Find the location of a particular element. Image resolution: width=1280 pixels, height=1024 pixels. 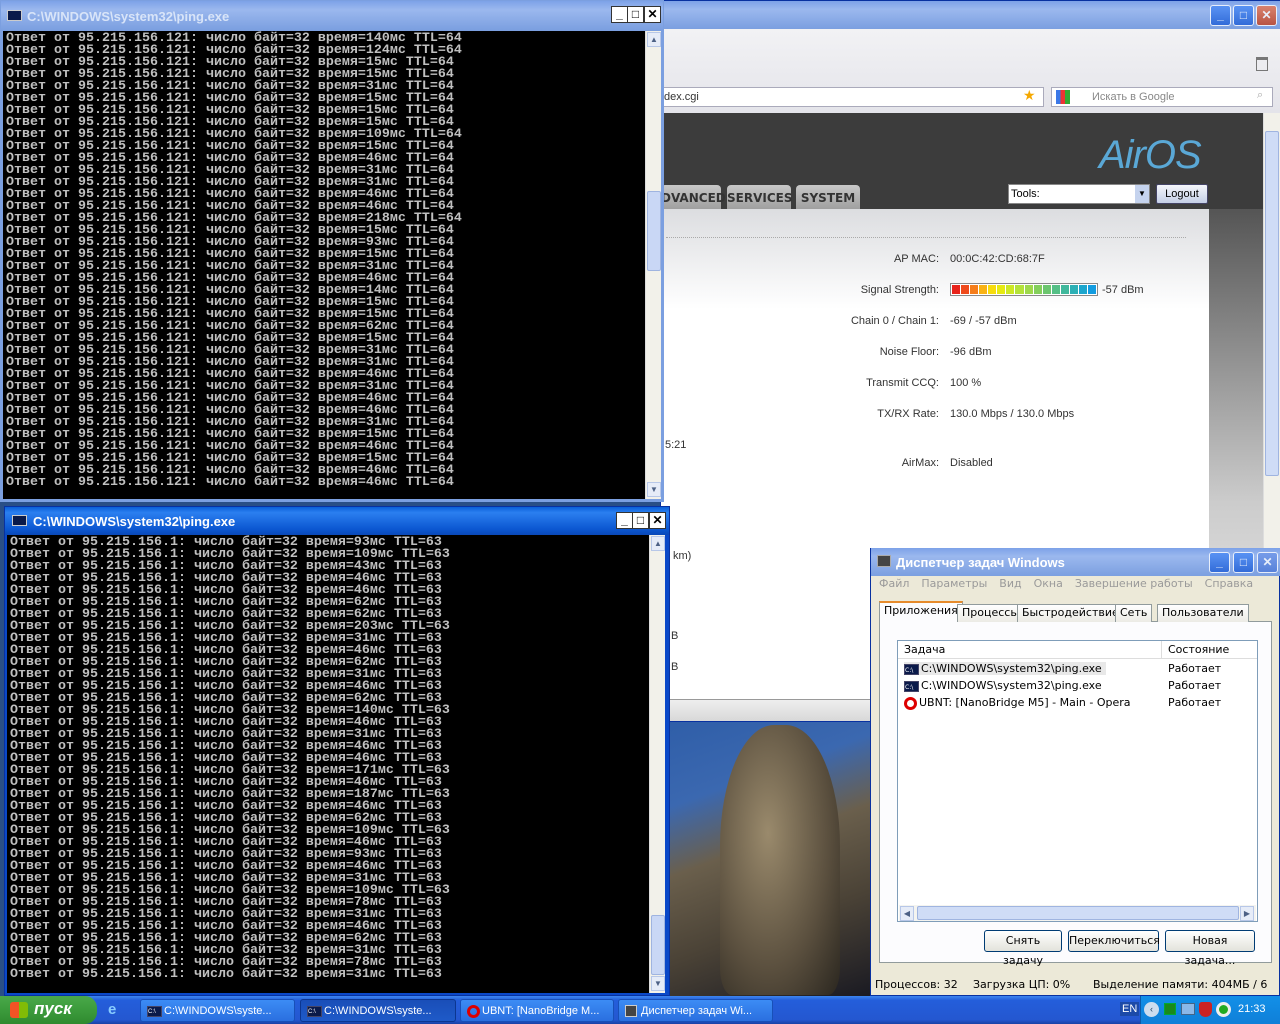

tab-network: Сеть is located at coordinates (1134, 613).